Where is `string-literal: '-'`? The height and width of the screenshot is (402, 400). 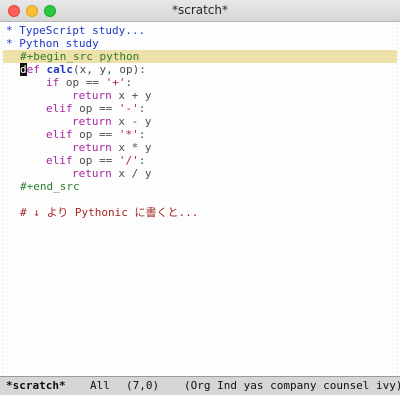 string-literal: '-' is located at coordinates (128, 108).